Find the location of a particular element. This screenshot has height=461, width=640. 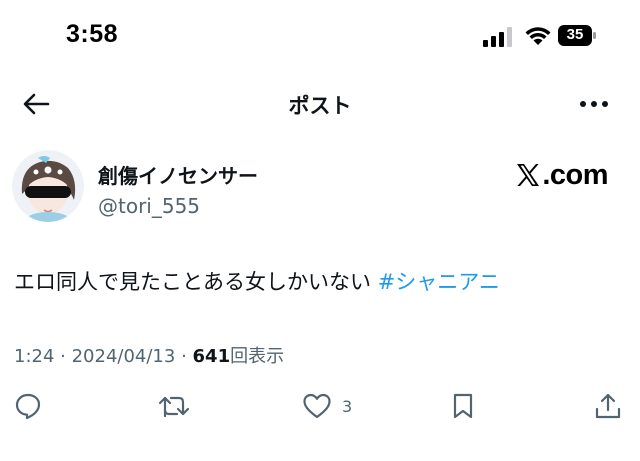

bookmark-icon is located at coordinates (463, 406).